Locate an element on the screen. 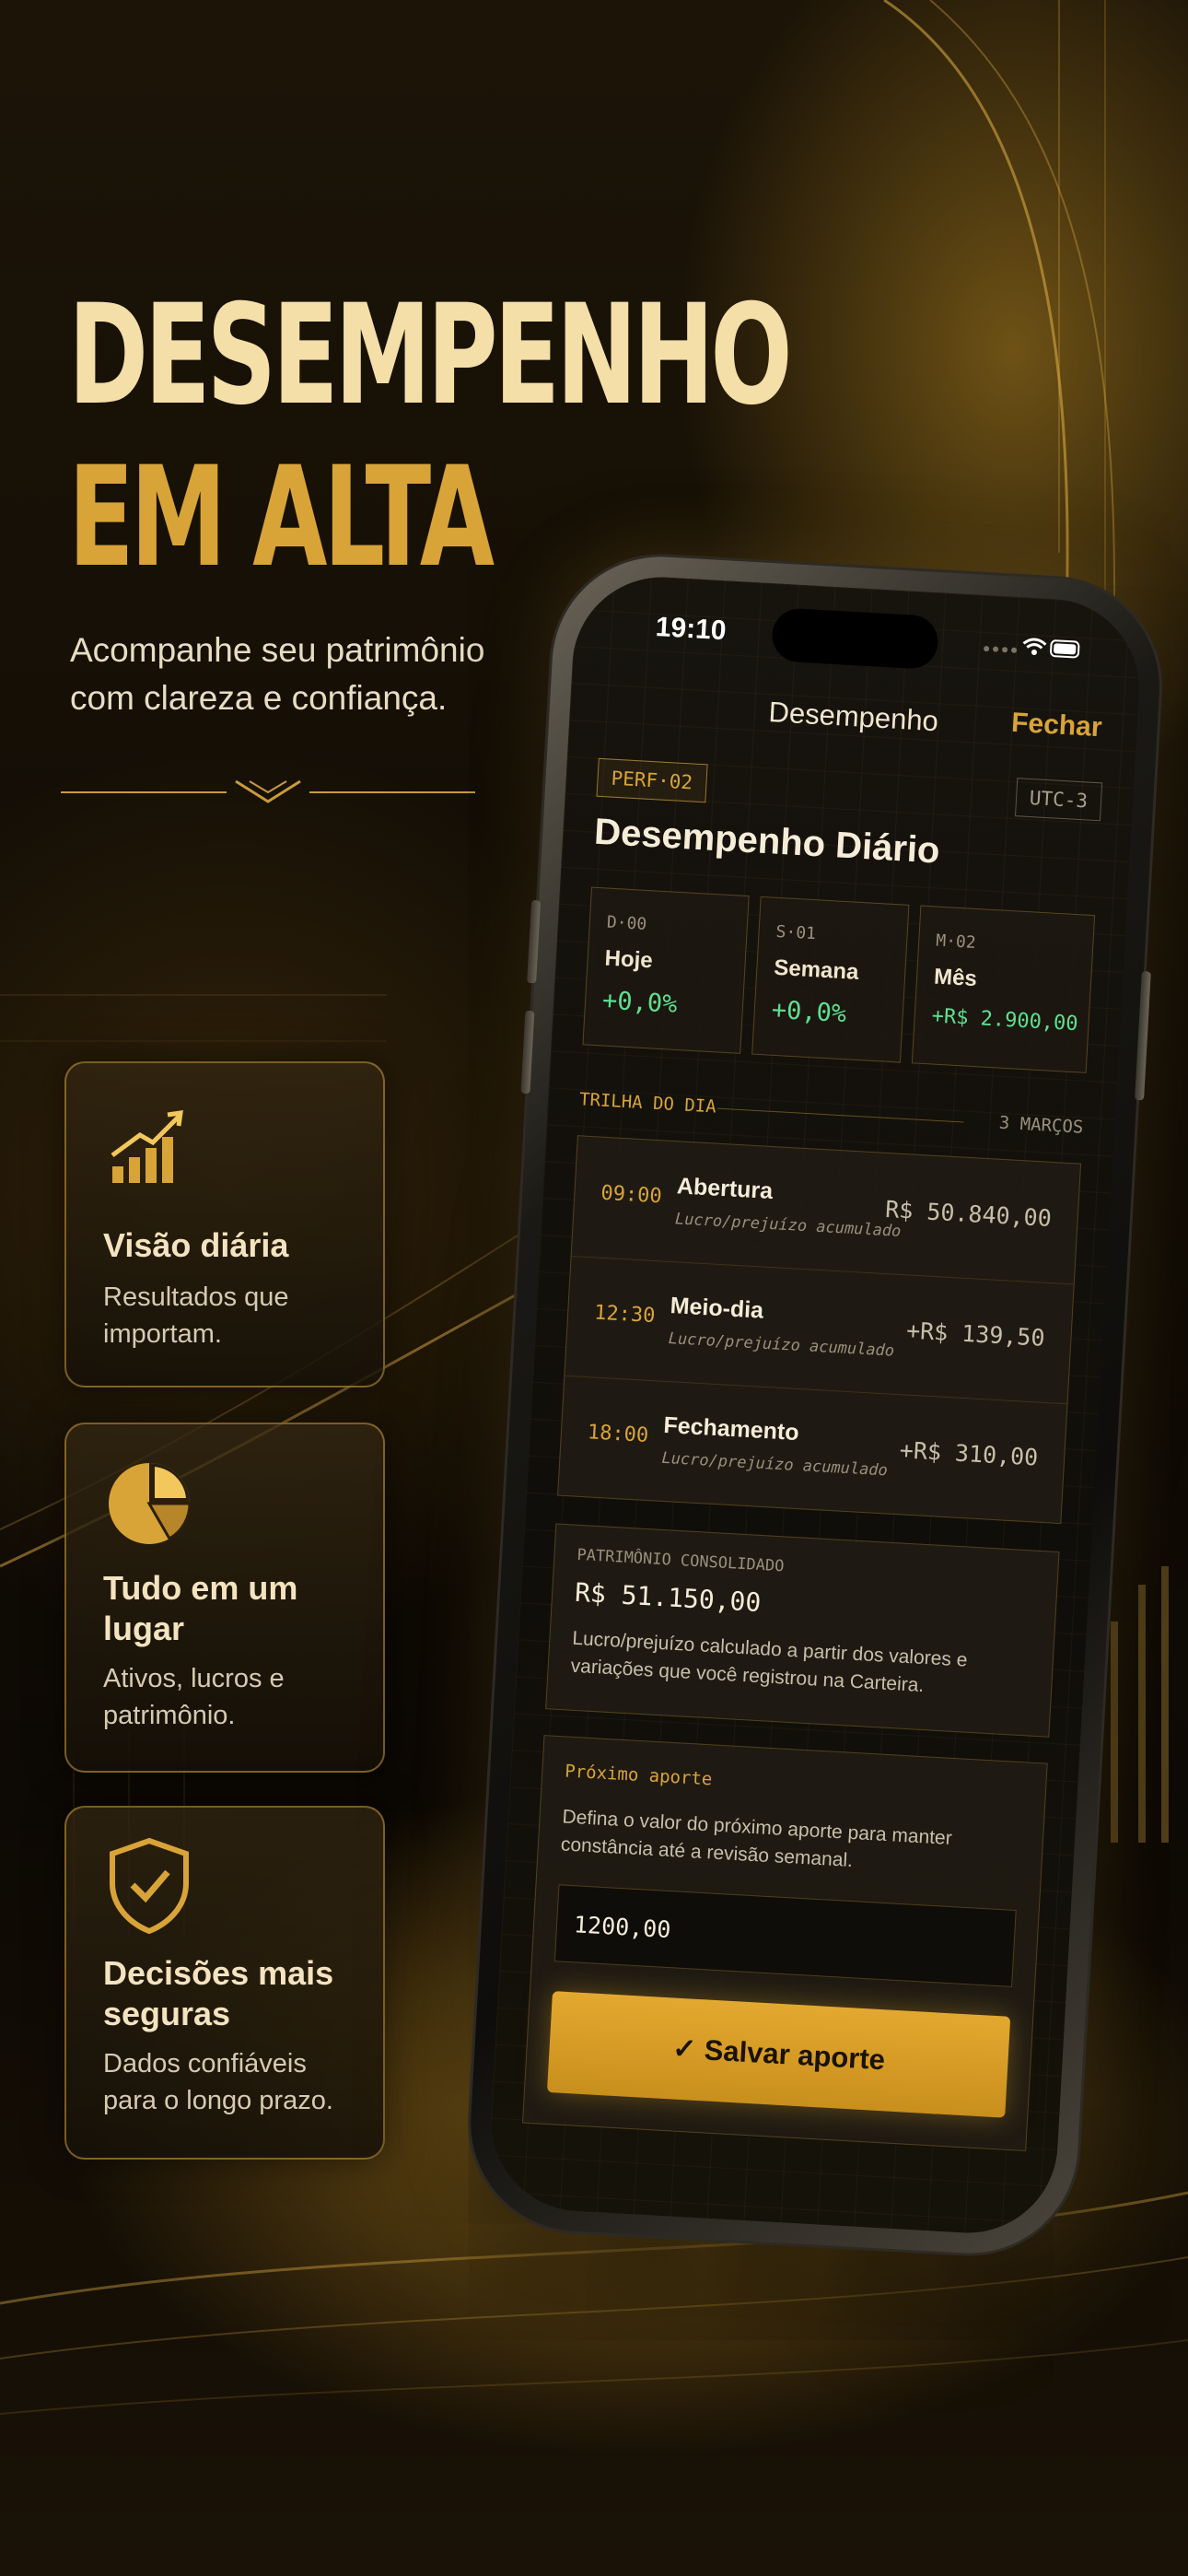 This screenshot has height=2576, width=1188. stat-code: S·01 is located at coordinates (796, 932).